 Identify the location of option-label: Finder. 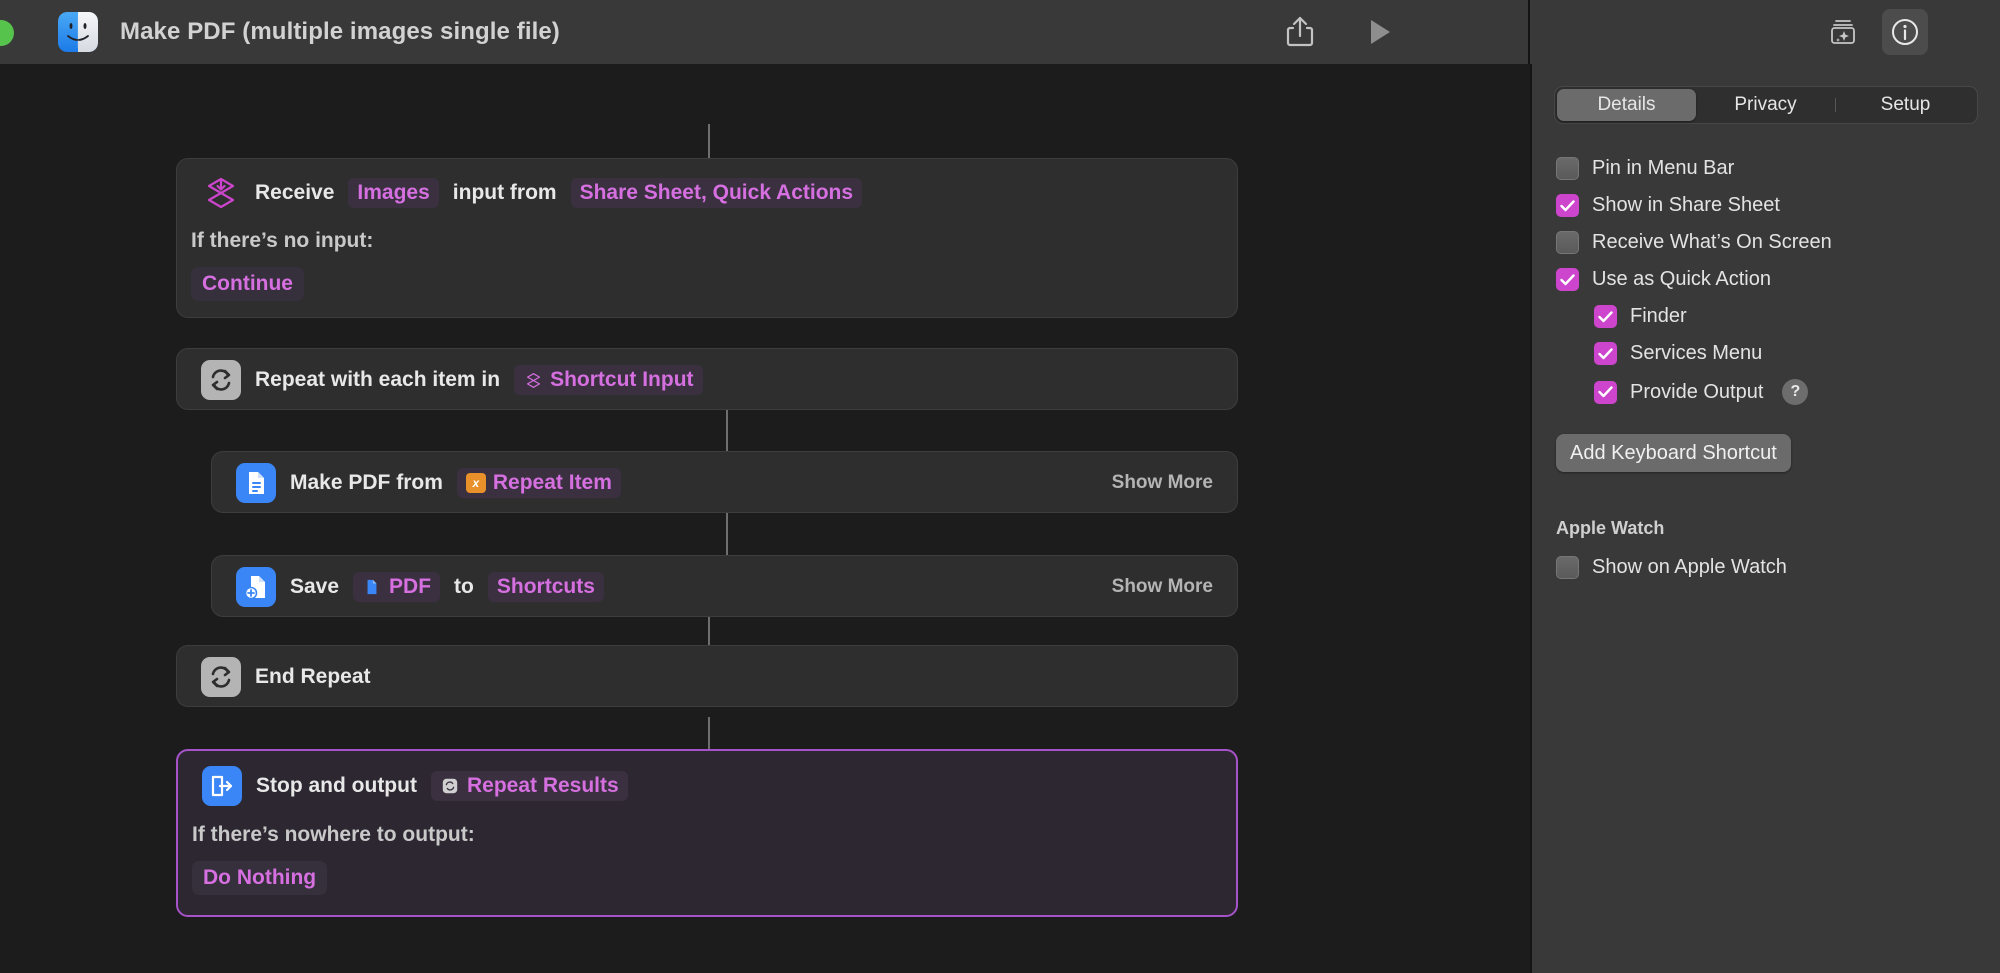
(1658, 316).